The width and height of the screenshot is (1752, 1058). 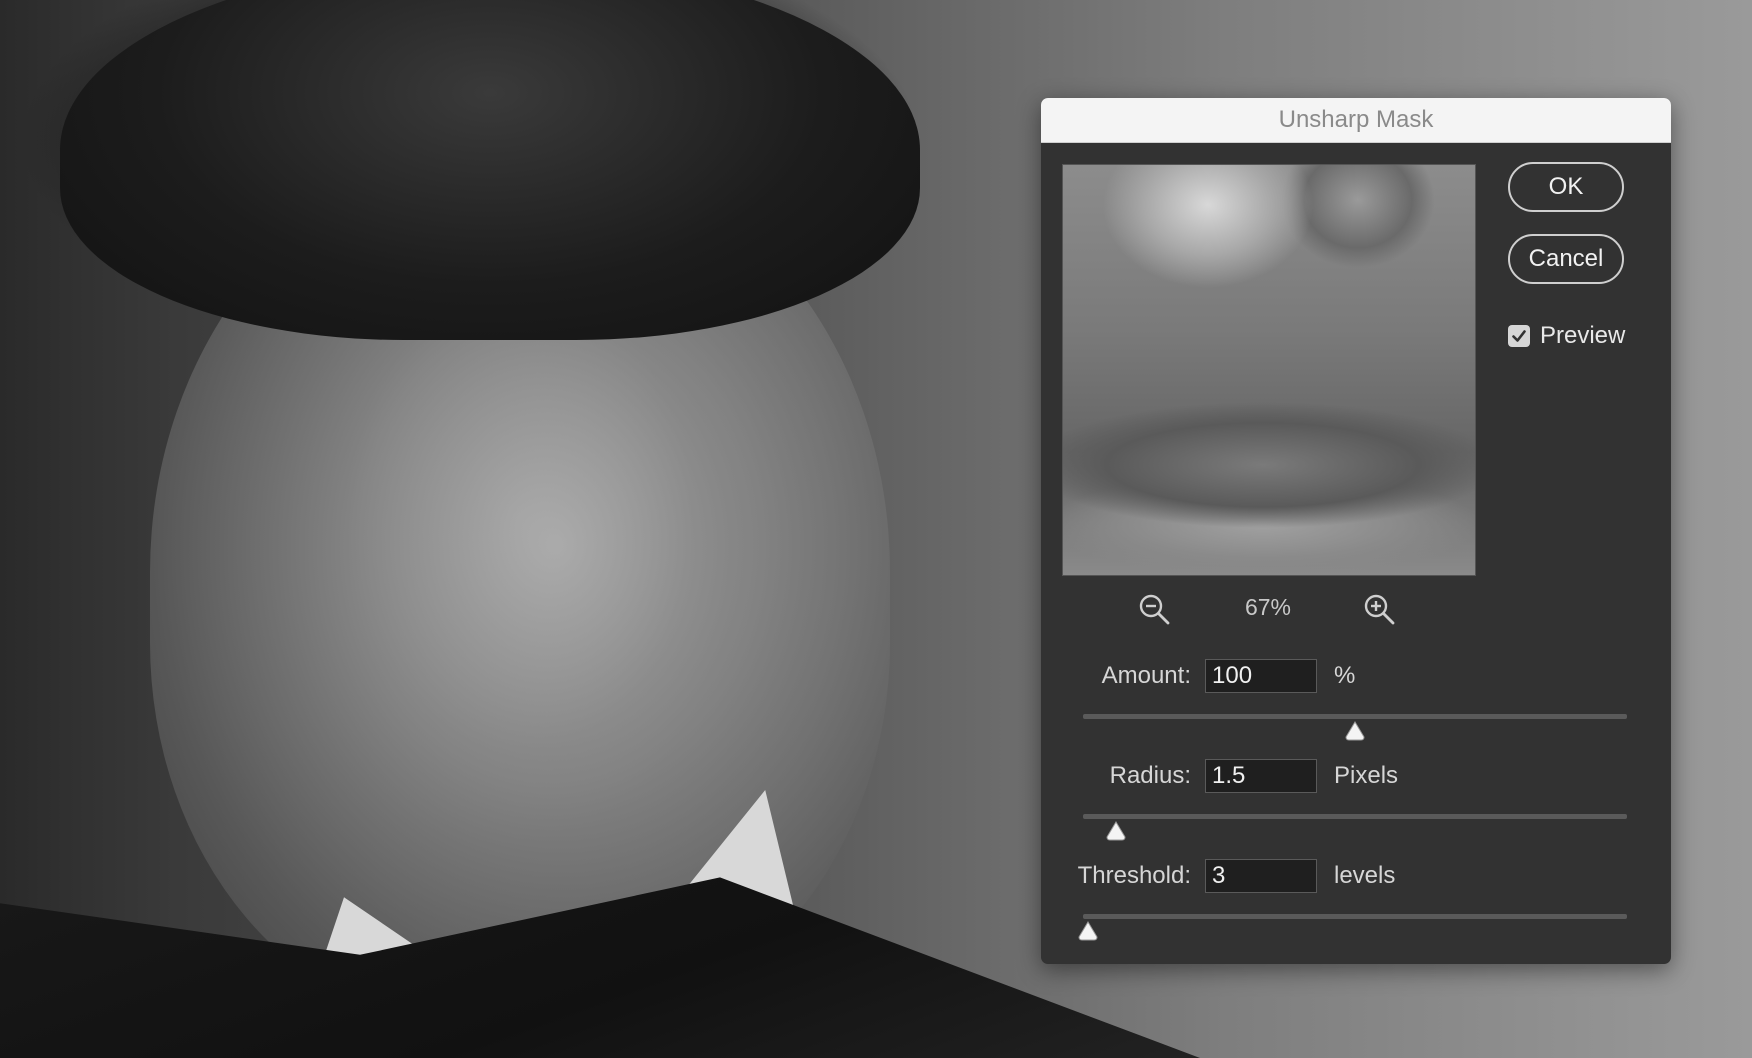 What do you see at coordinates (1261, 876) in the screenshot?
I see `threshold-input` at bounding box center [1261, 876].